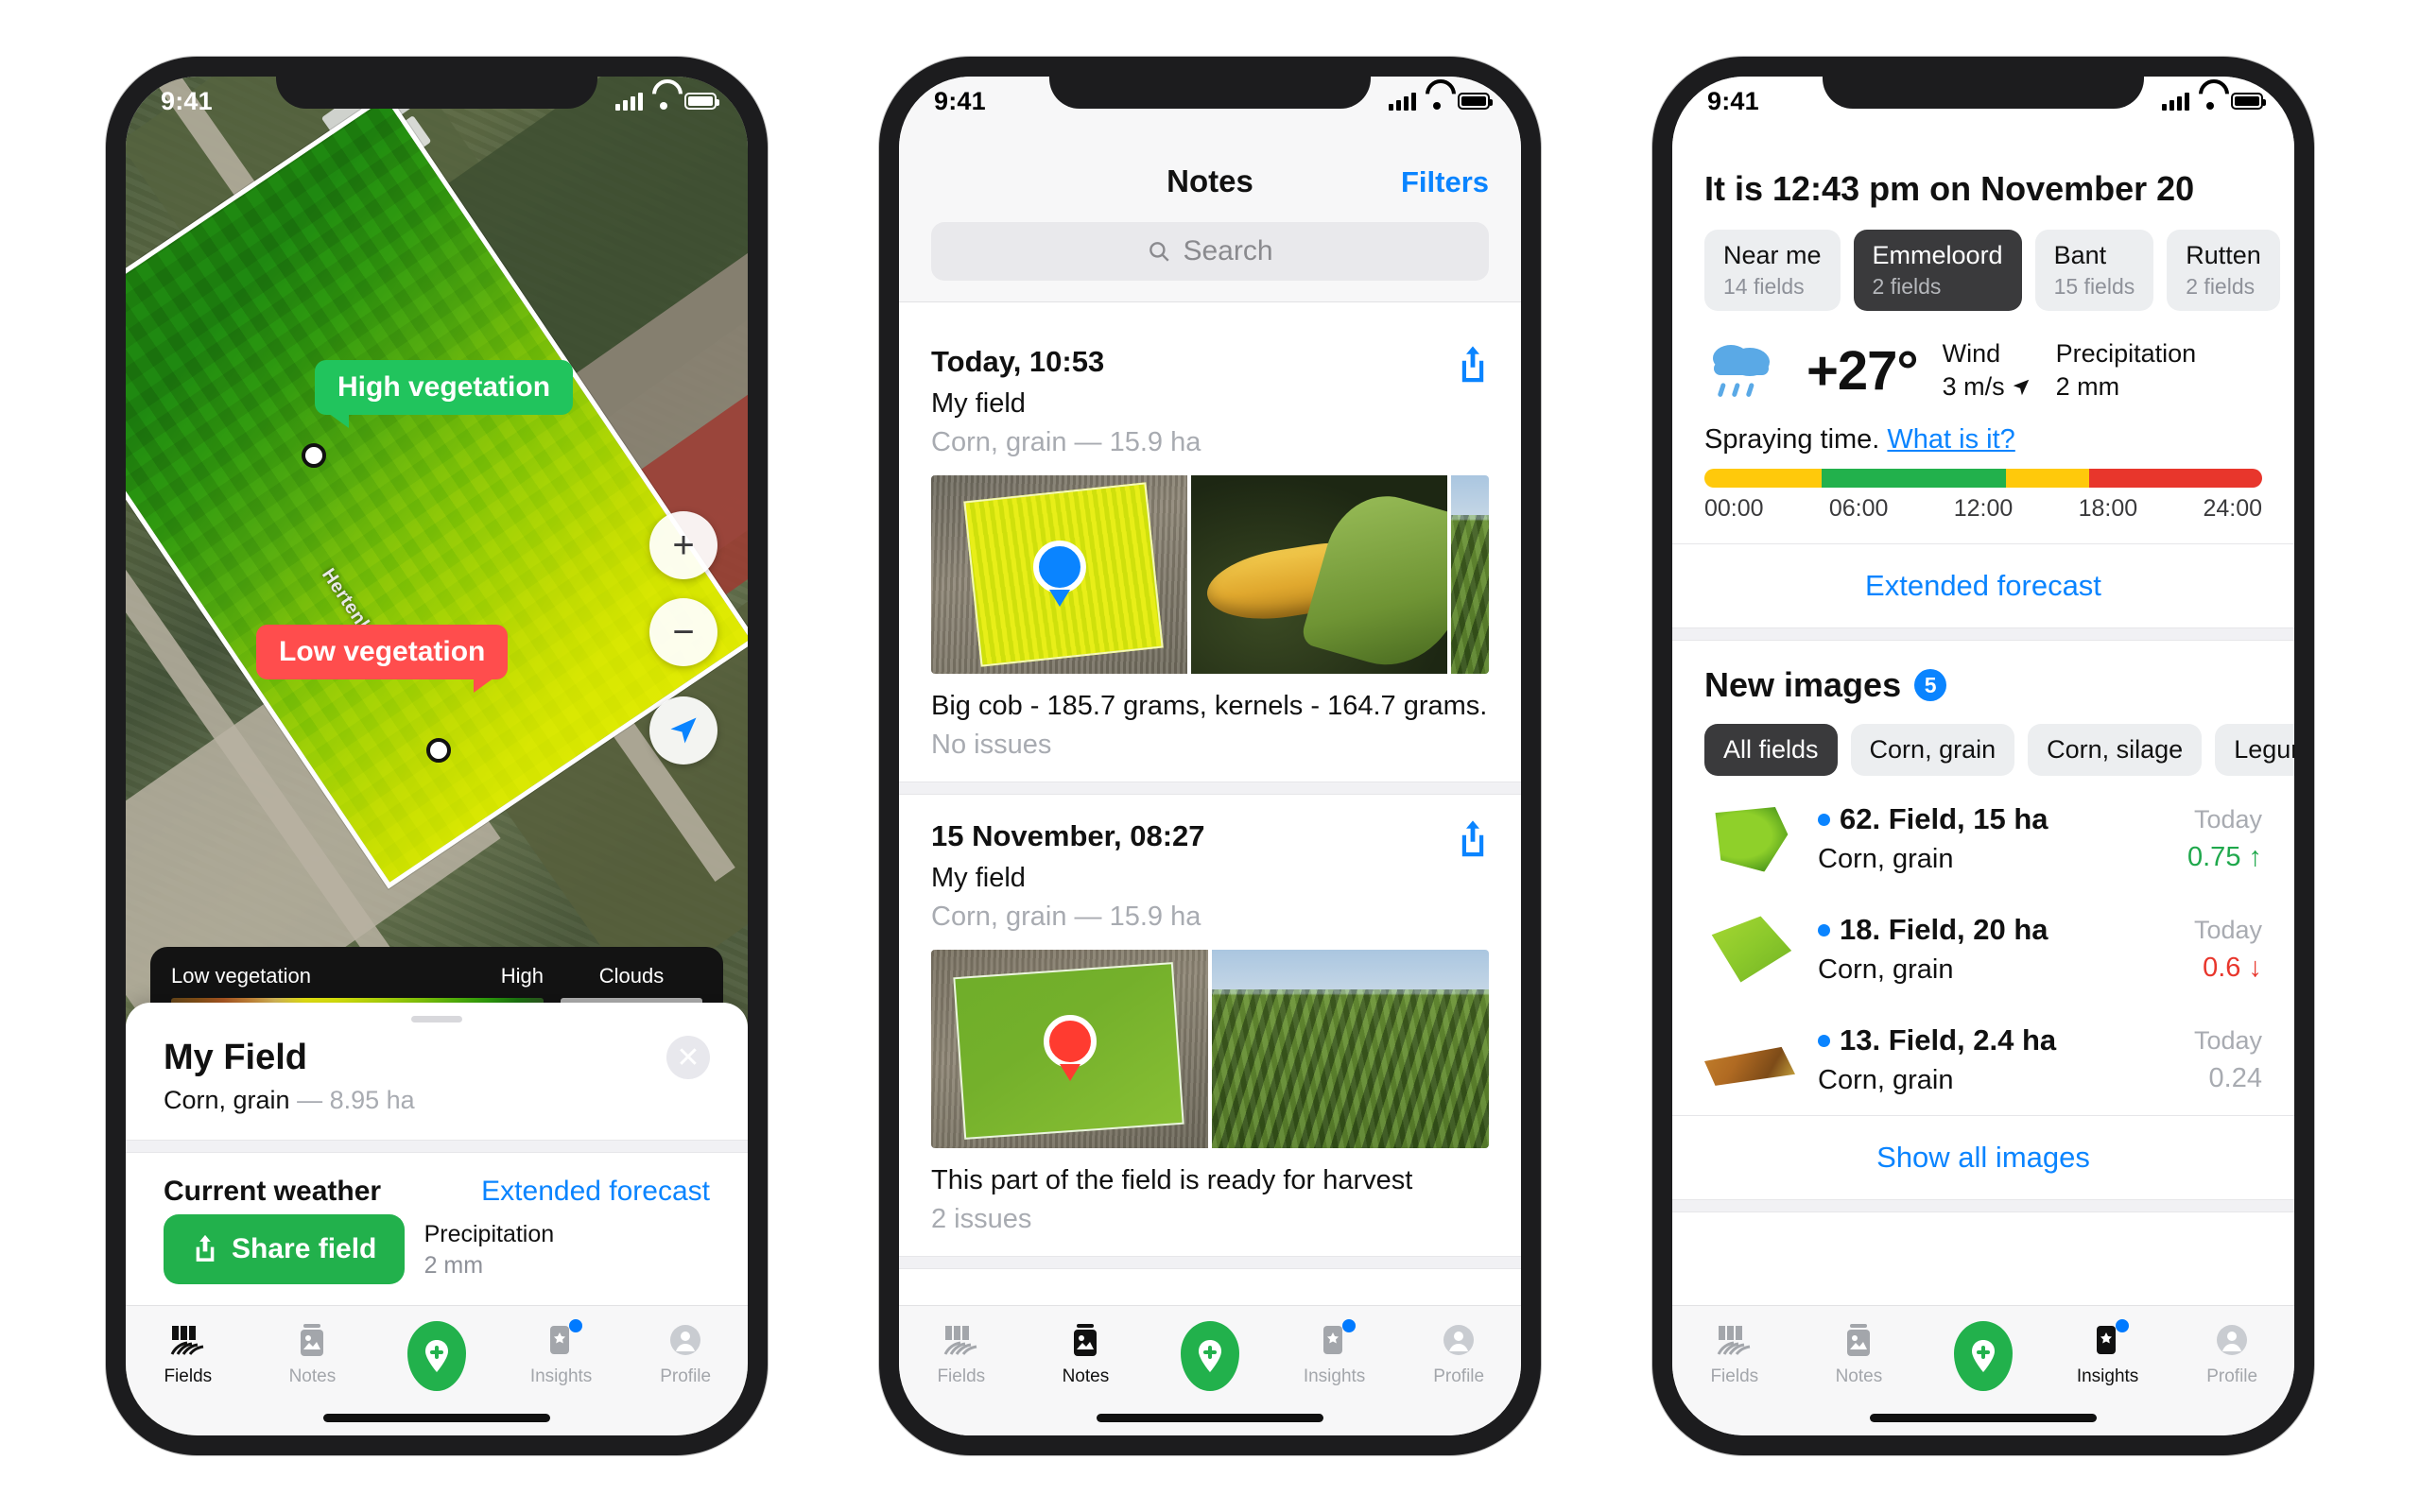 Image resolution: width=2420 pixels, height=1512 pixels. What do you see at coordinates (1475, 101) in the screenshot?
I see `battery-icon` at bounding box center [1475, 101].